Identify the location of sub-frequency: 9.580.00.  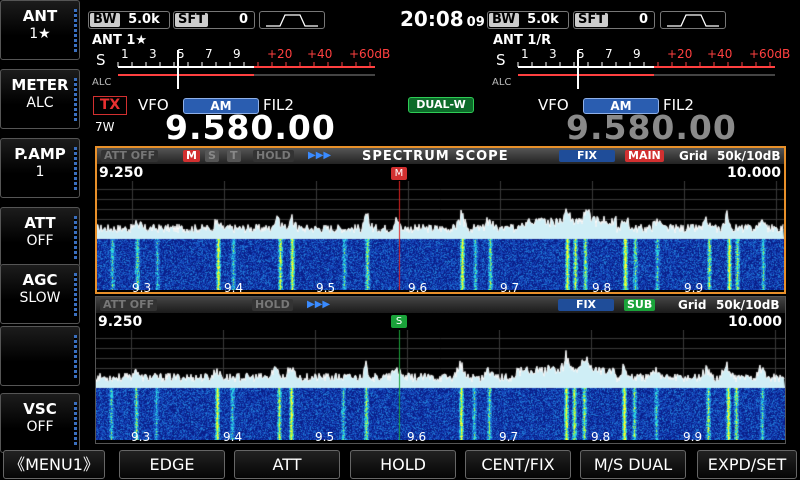
(651, 127).